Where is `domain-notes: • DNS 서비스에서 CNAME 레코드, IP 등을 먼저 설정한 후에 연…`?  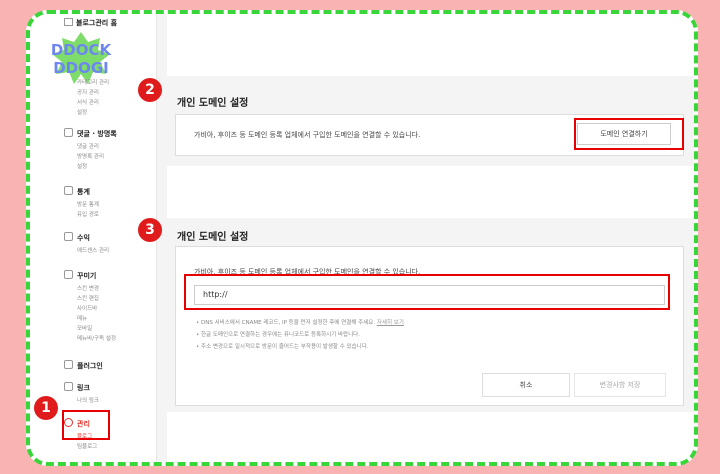
domain-notes: • DNS 서비스에서 CNAME 레코드, IP 등을 먼저 설정한 후에 연… is located at coordinates (300, 335).